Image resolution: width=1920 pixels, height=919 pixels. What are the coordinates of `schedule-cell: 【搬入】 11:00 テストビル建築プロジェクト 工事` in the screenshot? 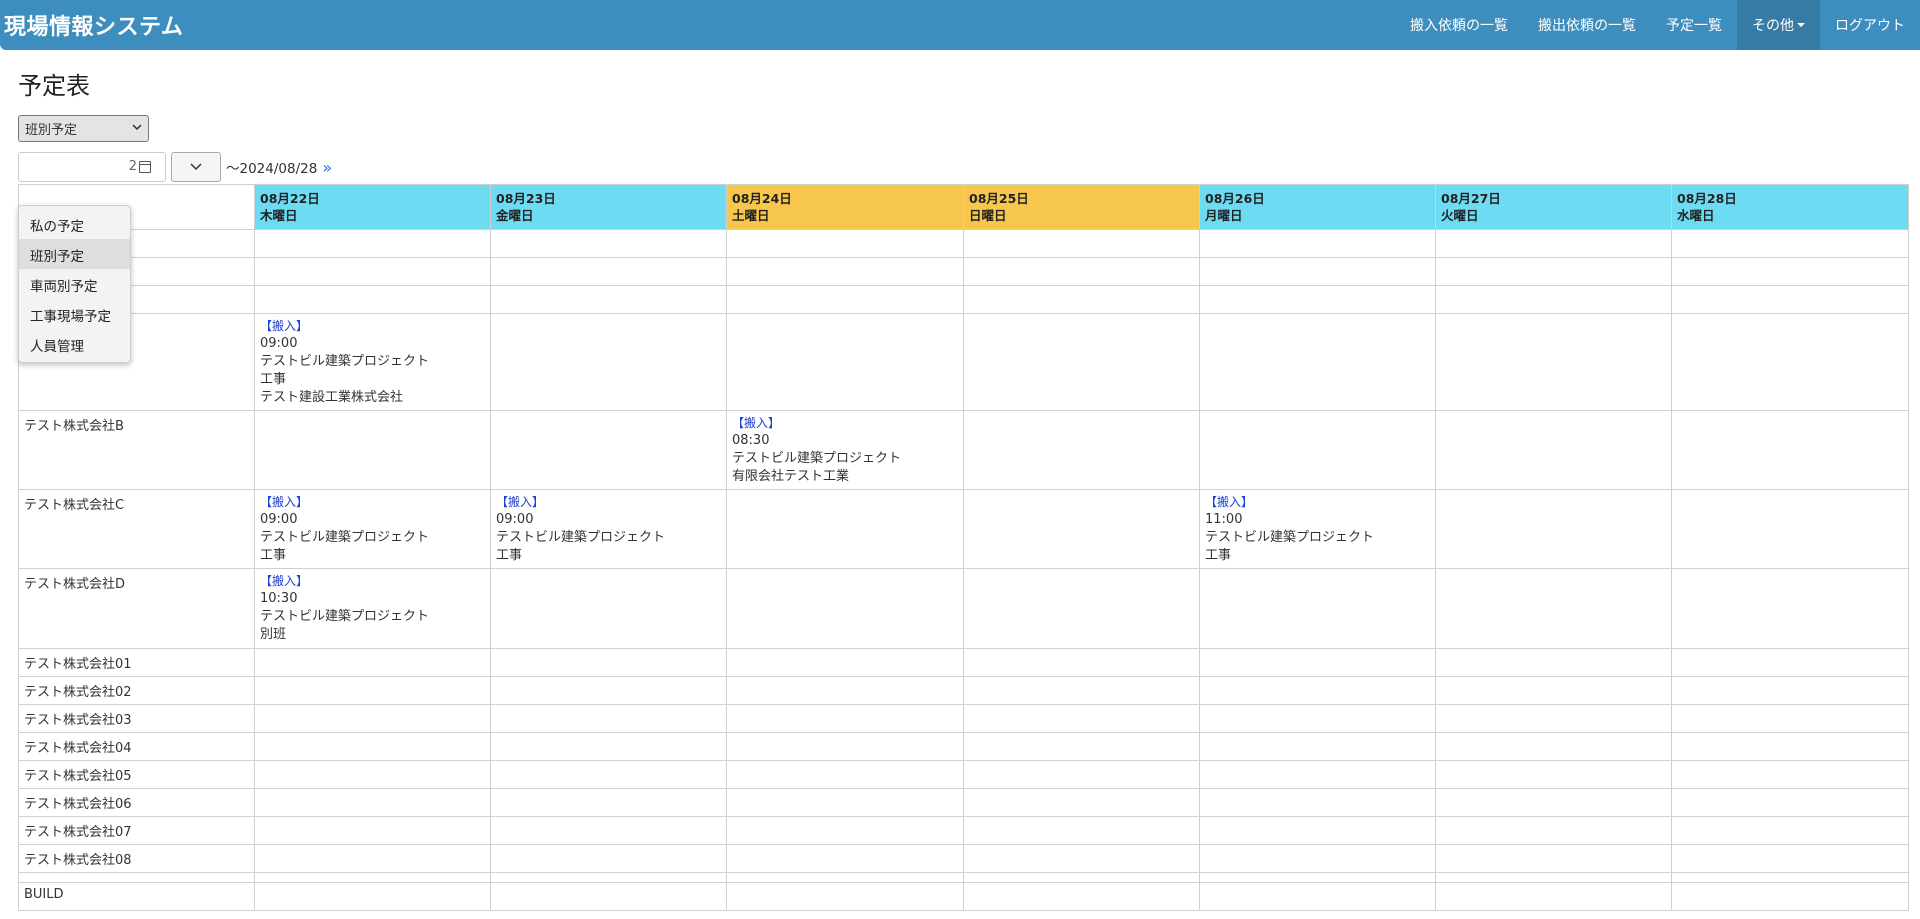 It's located at (1317, 529).